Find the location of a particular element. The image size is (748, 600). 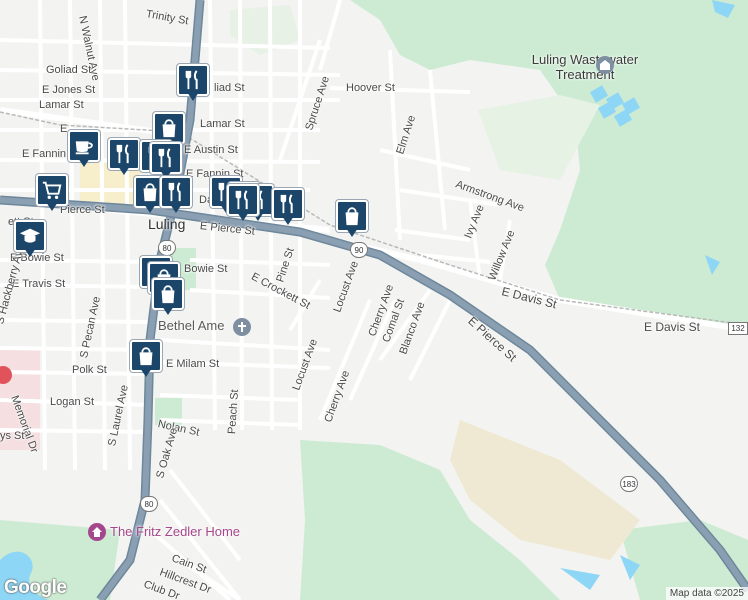

church-icon is located at coordinates (242, 327).